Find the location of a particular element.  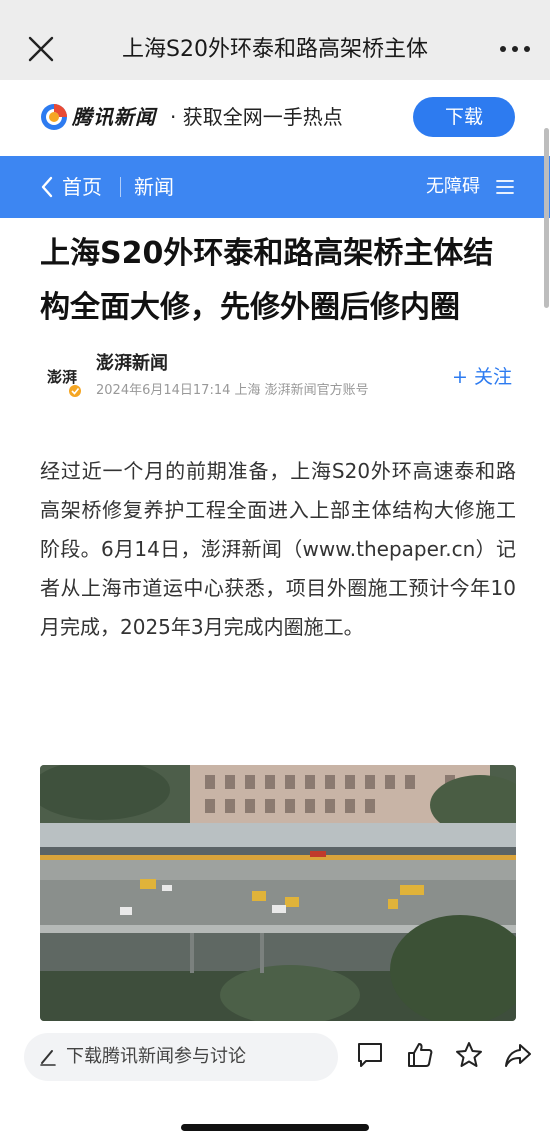

app-slogan: · 获取全网一手热点 is located at coordinates (256, 117).